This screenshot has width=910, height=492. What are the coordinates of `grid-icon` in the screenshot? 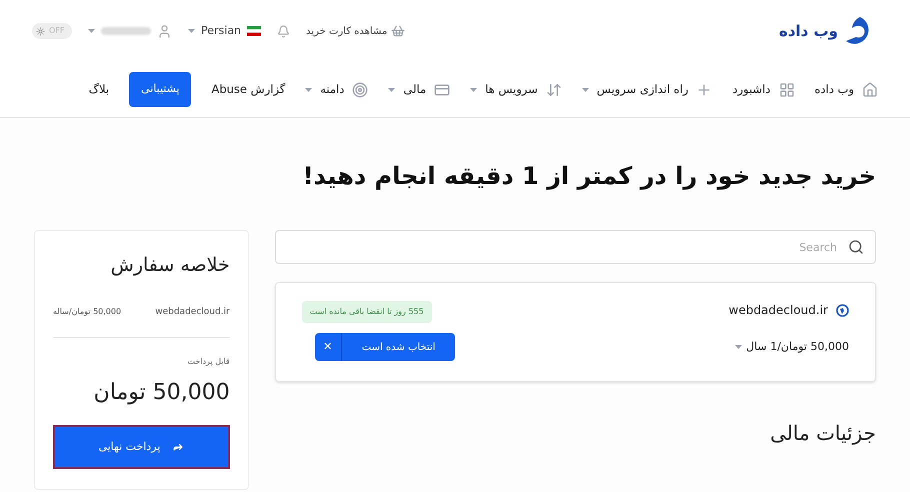 It's located at (786, 90).